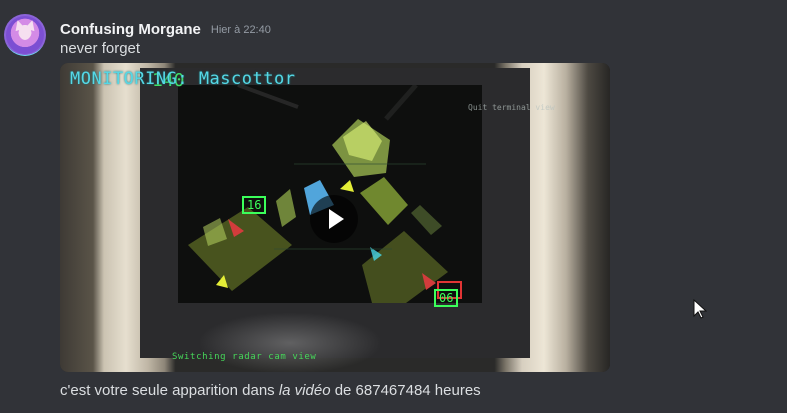 This screenshot has width=787, height=413. Describe the element at coordinates (511, 107) in the screenshot. I see `screen-hint: Quit terminal view` at that location.